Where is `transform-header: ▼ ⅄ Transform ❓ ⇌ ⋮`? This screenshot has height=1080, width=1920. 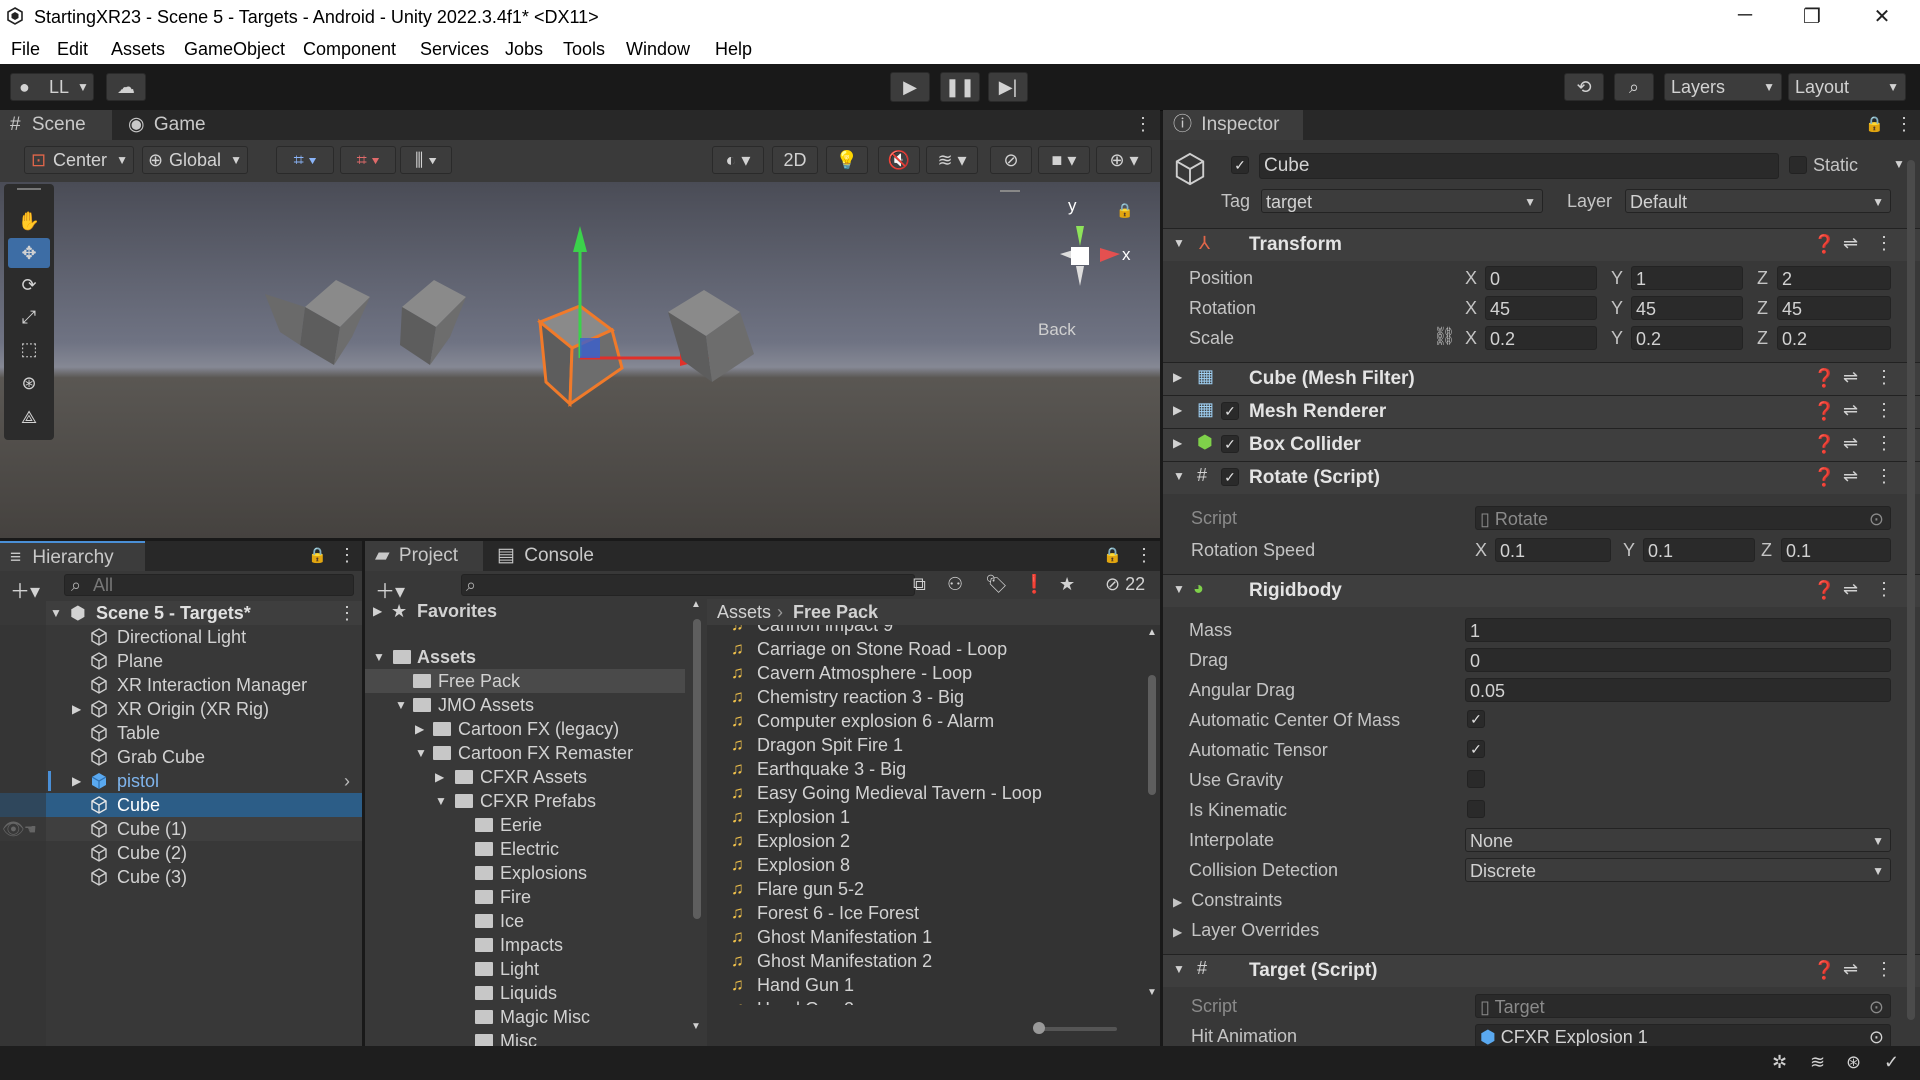
transform-header: ▼ ⅄ Transform ❓ ⇌ ⋮ is located at coordinates (1541, 244).